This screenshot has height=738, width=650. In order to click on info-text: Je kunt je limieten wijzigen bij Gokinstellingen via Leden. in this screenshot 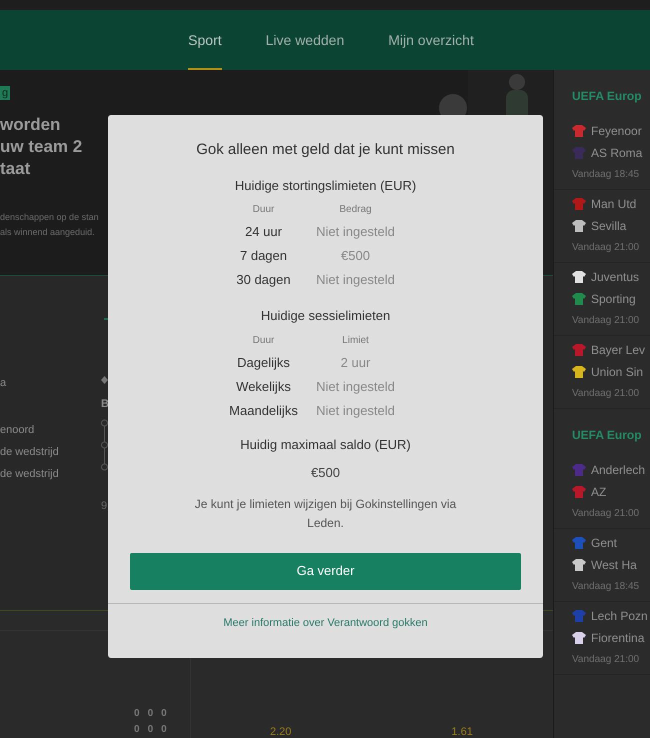, I will do `click(326, 514)`.